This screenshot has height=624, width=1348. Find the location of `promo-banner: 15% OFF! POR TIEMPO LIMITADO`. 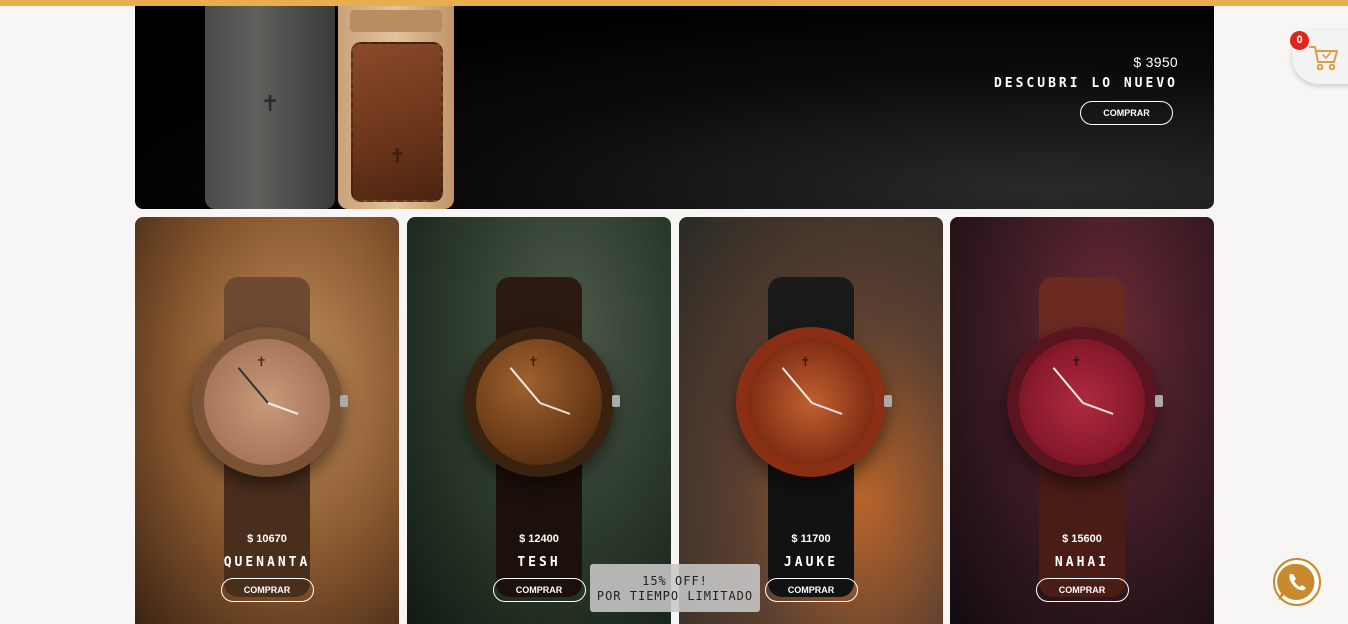

promo-banner: 15% OFF! POR TIEMPO LIMITADO is located at coordinates (675, 588).